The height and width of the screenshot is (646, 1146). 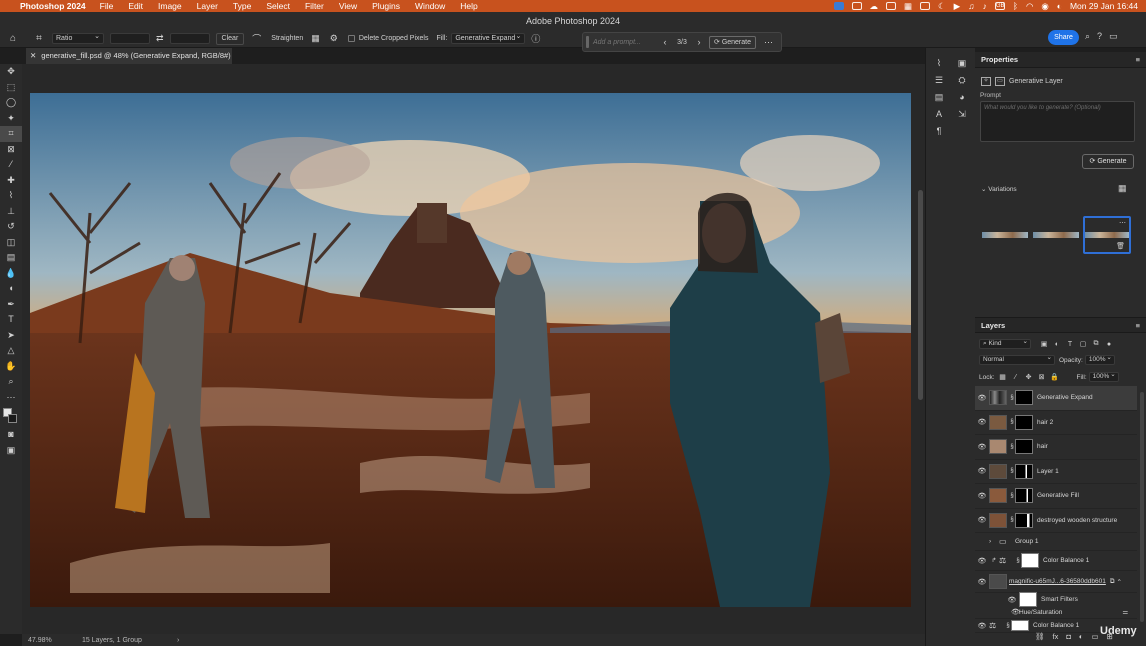 I want to click on lock-all-icon: 🔒, so click(x=1055, y=377).